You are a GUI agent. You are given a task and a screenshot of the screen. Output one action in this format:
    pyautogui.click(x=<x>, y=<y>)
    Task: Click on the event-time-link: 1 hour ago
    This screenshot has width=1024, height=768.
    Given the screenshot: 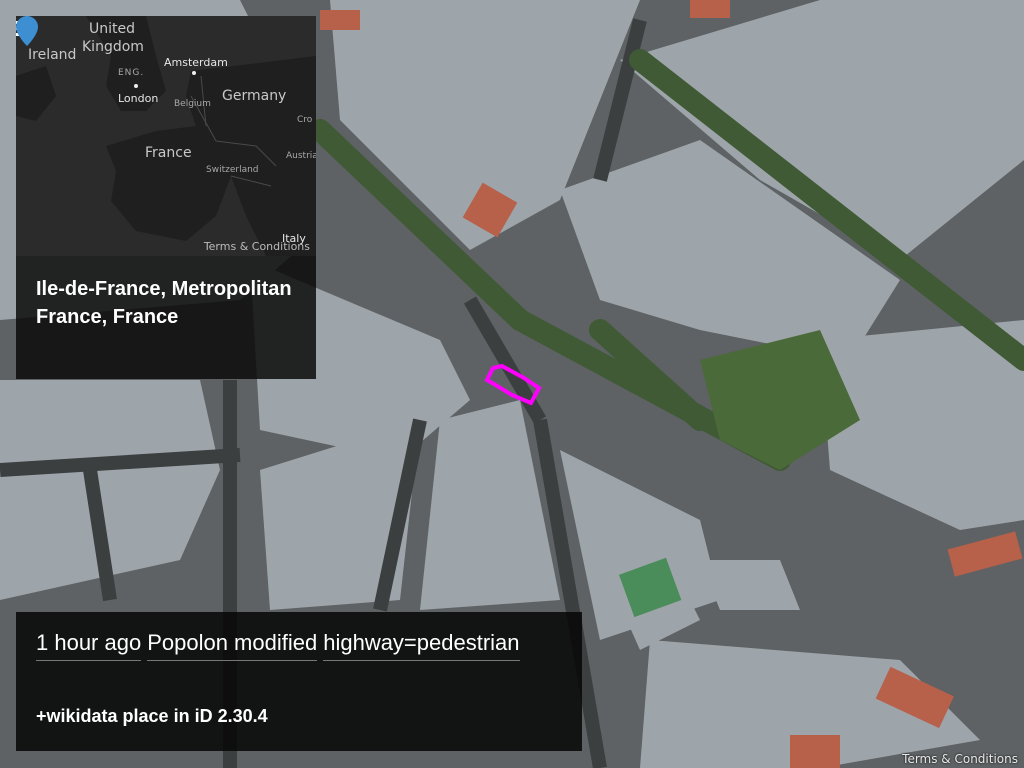 What is the action you would take?
    pyautogui.click(x=89, y=645)
    